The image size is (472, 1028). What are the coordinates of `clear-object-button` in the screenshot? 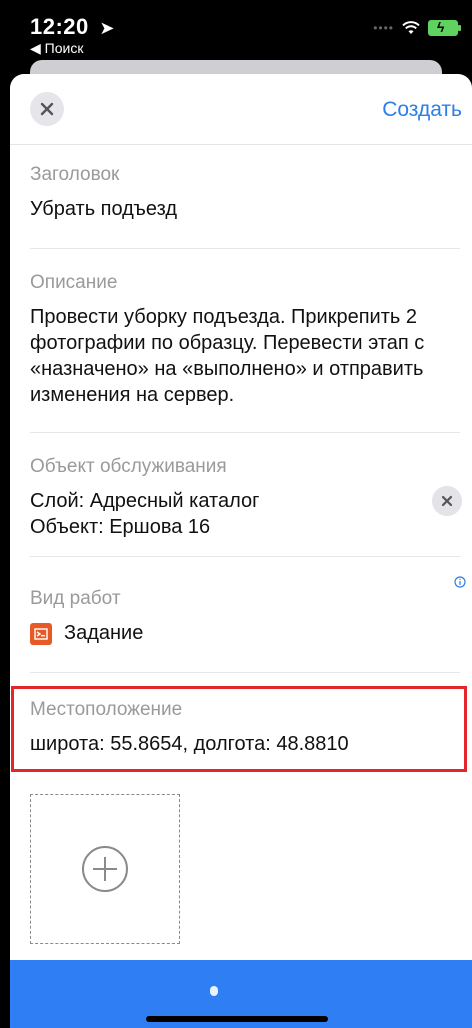 It's located at (447, 501).